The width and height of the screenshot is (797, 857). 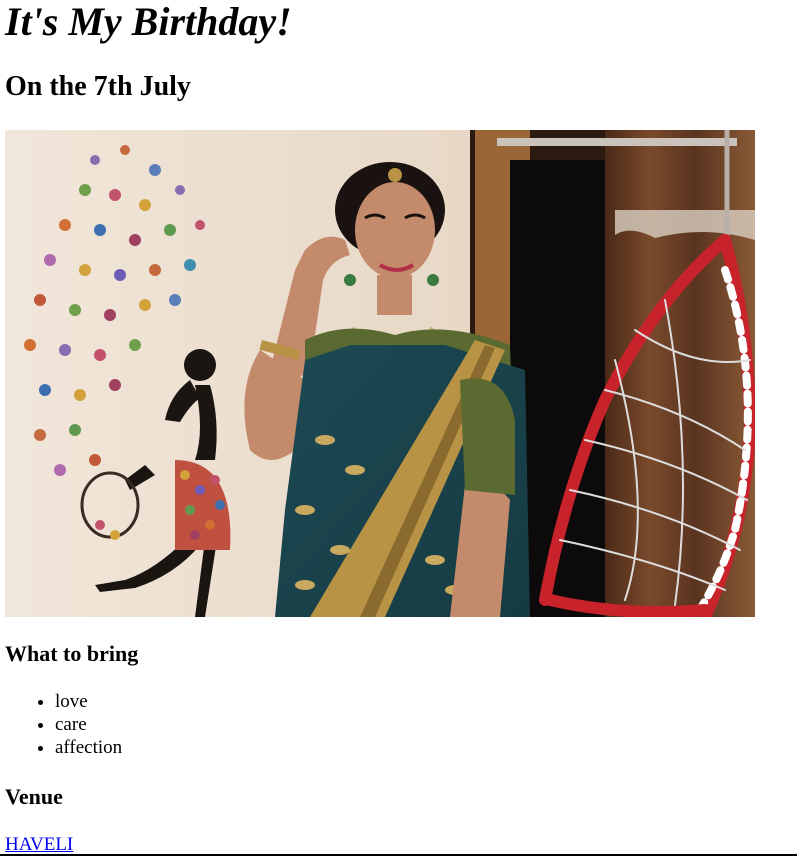 What do you see at coordinates (72, 653) in the screenshot?
I see `what-to-bring-heading: What to bring` at bounding box center [72, 653].